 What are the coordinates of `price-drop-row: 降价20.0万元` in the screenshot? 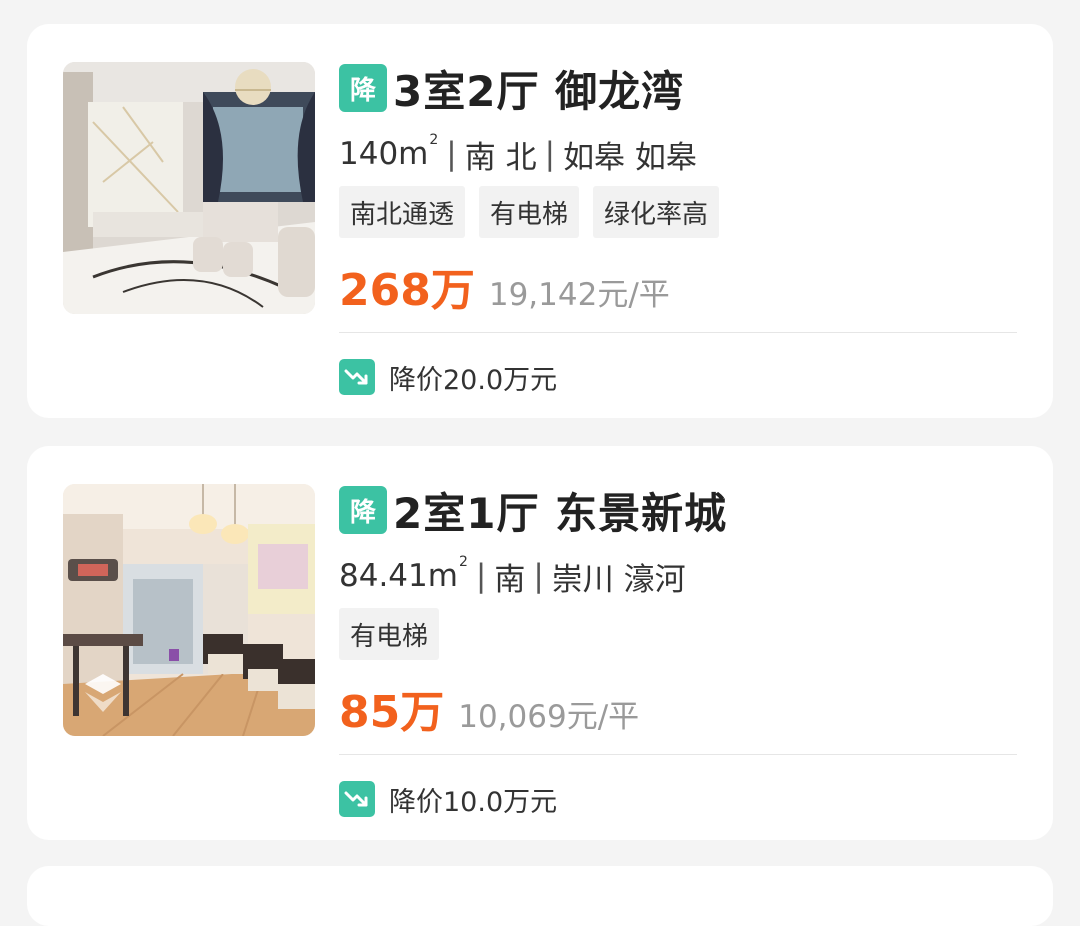 It's located at (448, 377).